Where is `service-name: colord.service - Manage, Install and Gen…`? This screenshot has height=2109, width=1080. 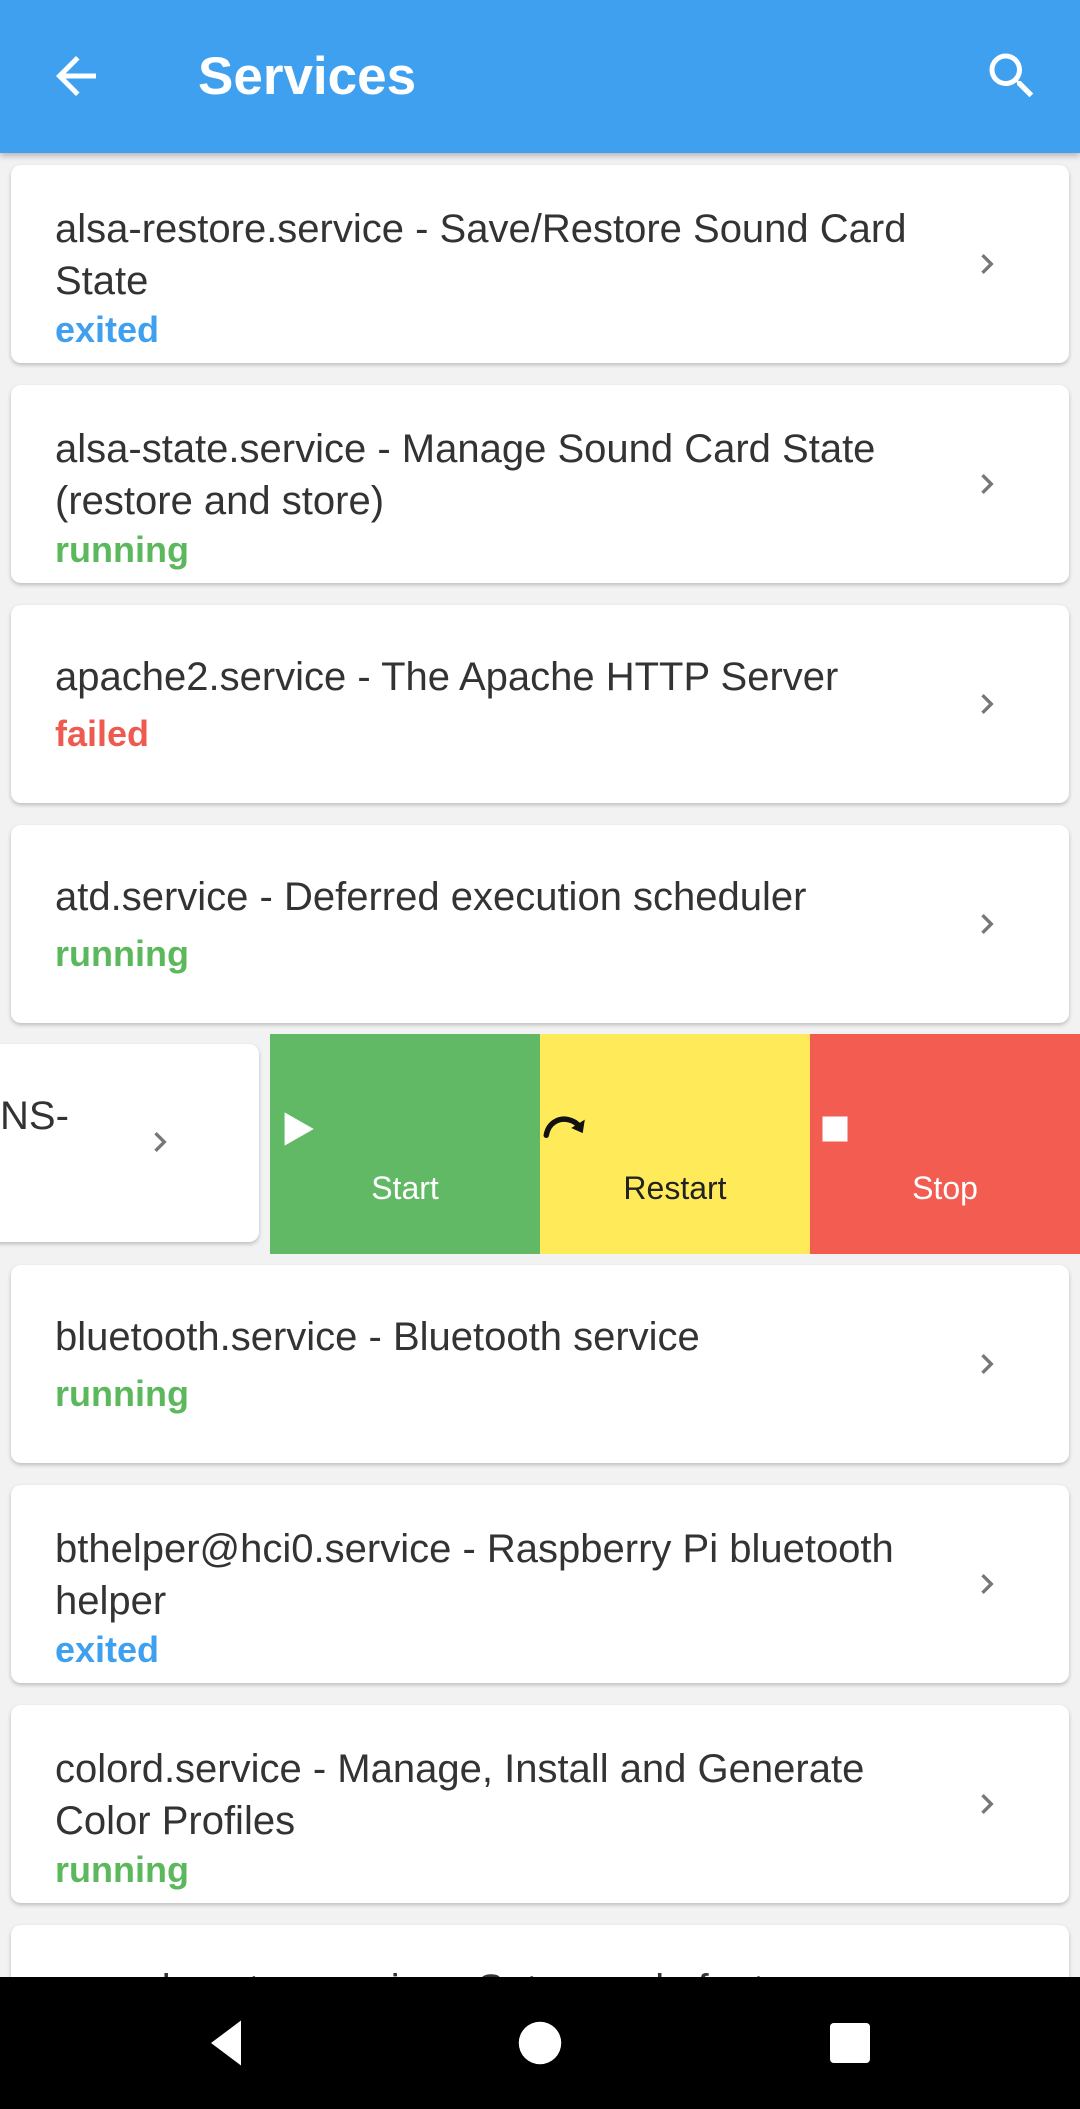
service-name: colord.service - Manage, Install and Gen… is located at coordinates (460, 1795).